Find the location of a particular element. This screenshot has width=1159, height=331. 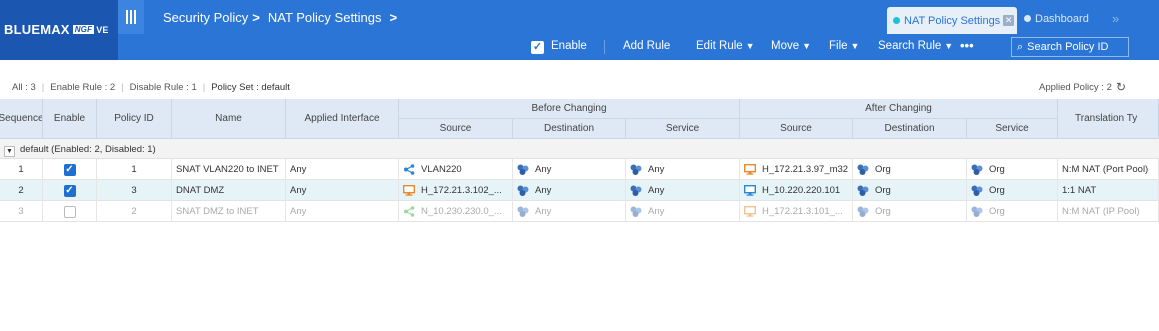

edit-rule-button: Edit Rule ▼ is located at coordinates (725, 46).